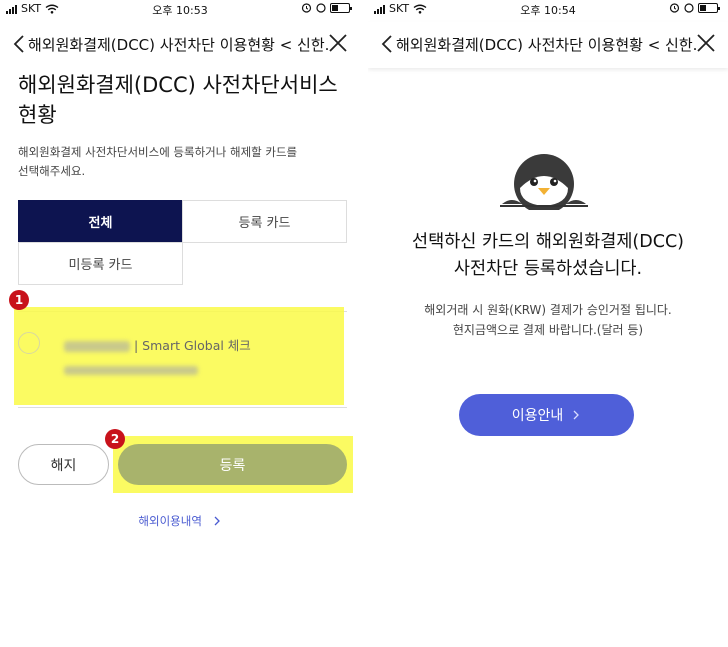 This screenshot has height=647, width=728. I want to click on usage-guide-button: 이용안내, so click(546, 415).